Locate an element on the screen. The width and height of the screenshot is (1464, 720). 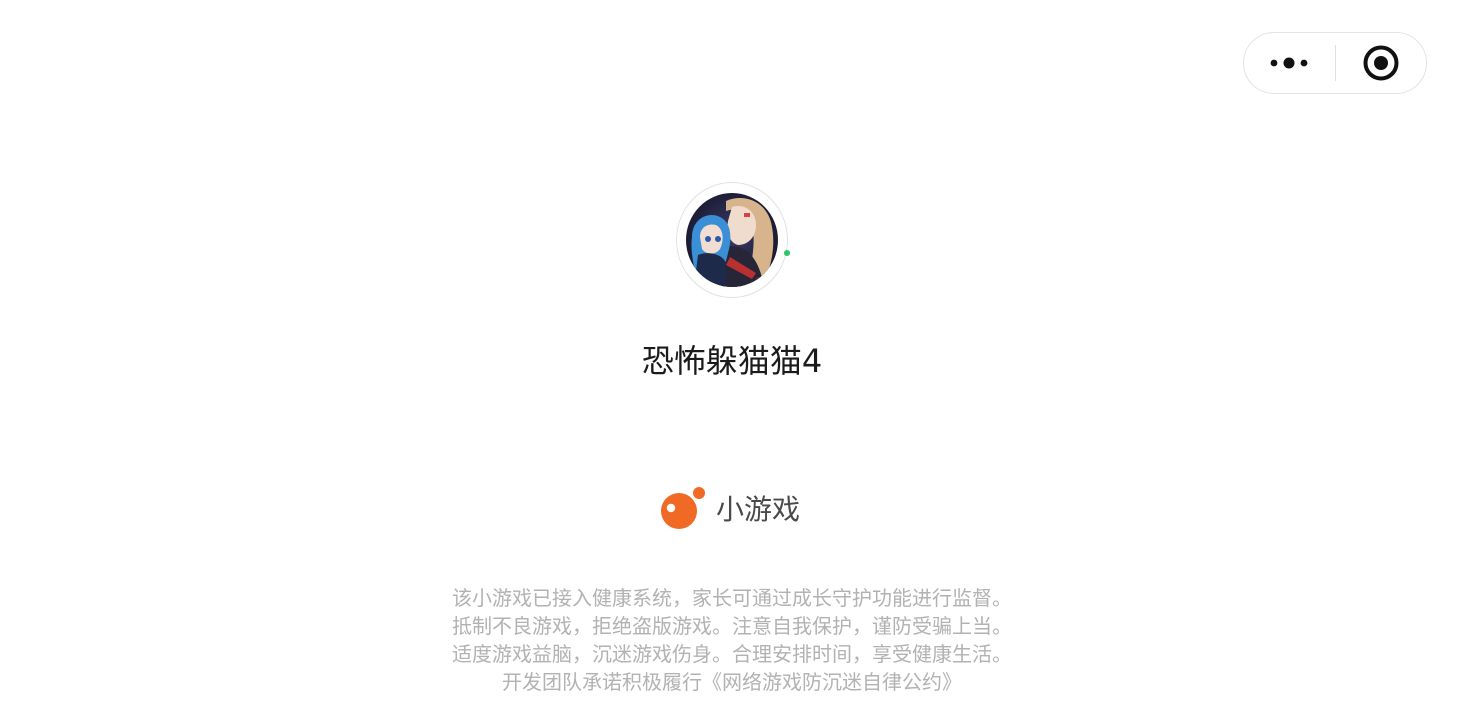
game-avatar-frame is located at coordinates (732, 240).